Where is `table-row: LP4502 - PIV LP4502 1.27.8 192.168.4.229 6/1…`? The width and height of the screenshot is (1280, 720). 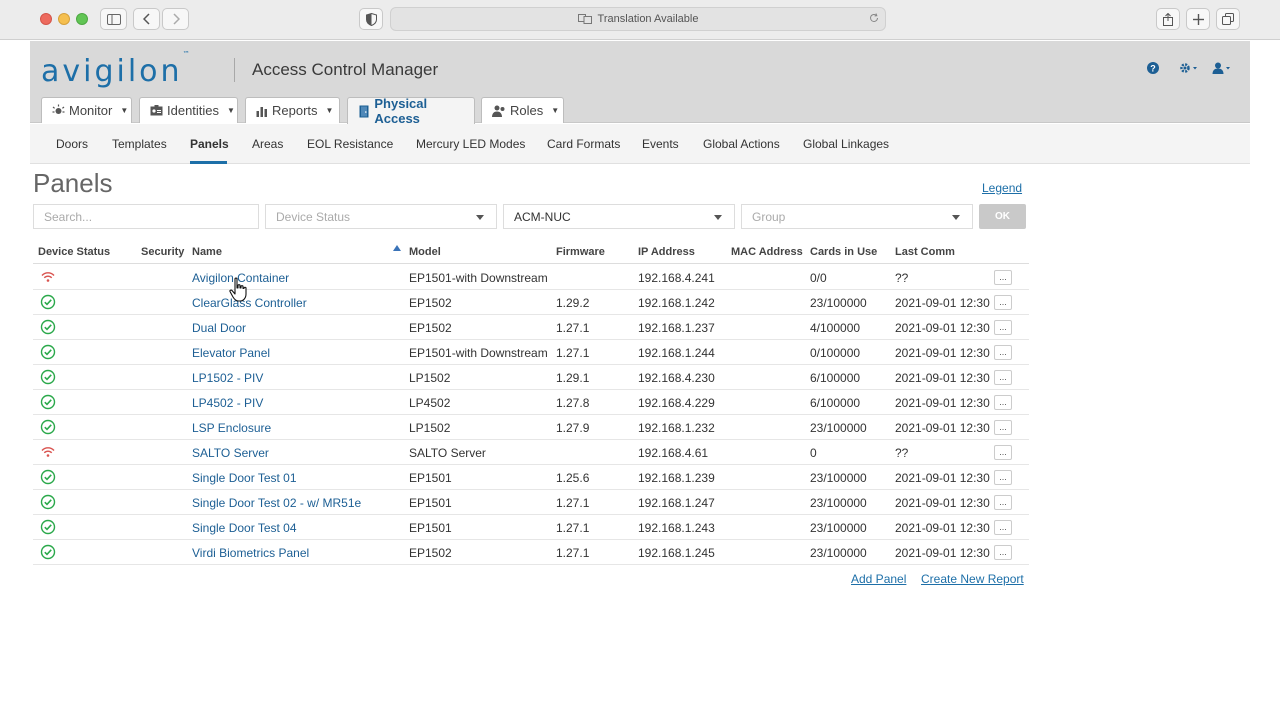 table-row: LP4502 - PIV LP4502 1.27.8 192.168.4.229 6/1… is located at coordinates (531, 402).